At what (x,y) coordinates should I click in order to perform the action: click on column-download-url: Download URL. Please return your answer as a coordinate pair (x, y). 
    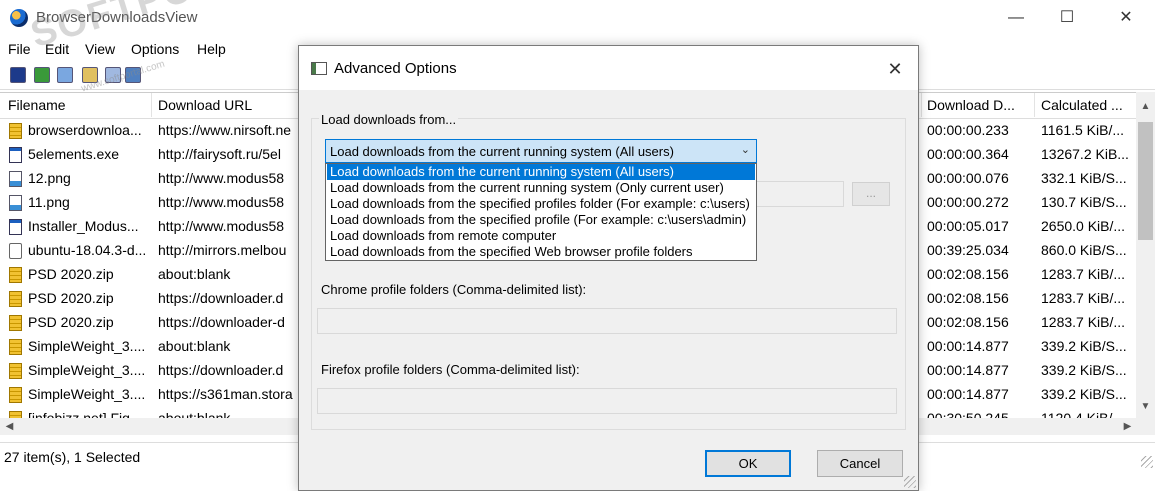
    Looking at the image, I should click on (205, 105).